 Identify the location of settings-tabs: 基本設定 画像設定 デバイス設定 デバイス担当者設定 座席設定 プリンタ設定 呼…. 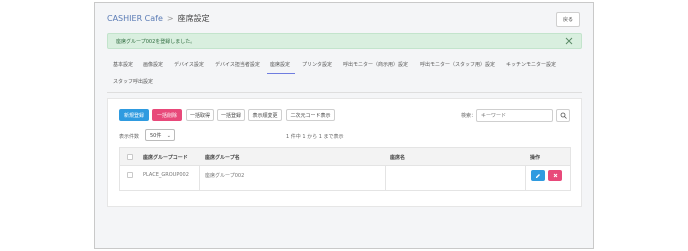
(344, 75).